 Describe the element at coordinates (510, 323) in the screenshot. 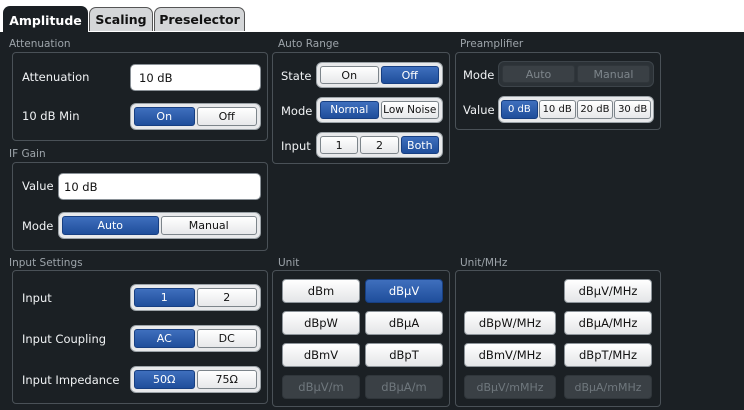

I see `unit-dbpw-mhz-button: dBpW/MHz` at that location.